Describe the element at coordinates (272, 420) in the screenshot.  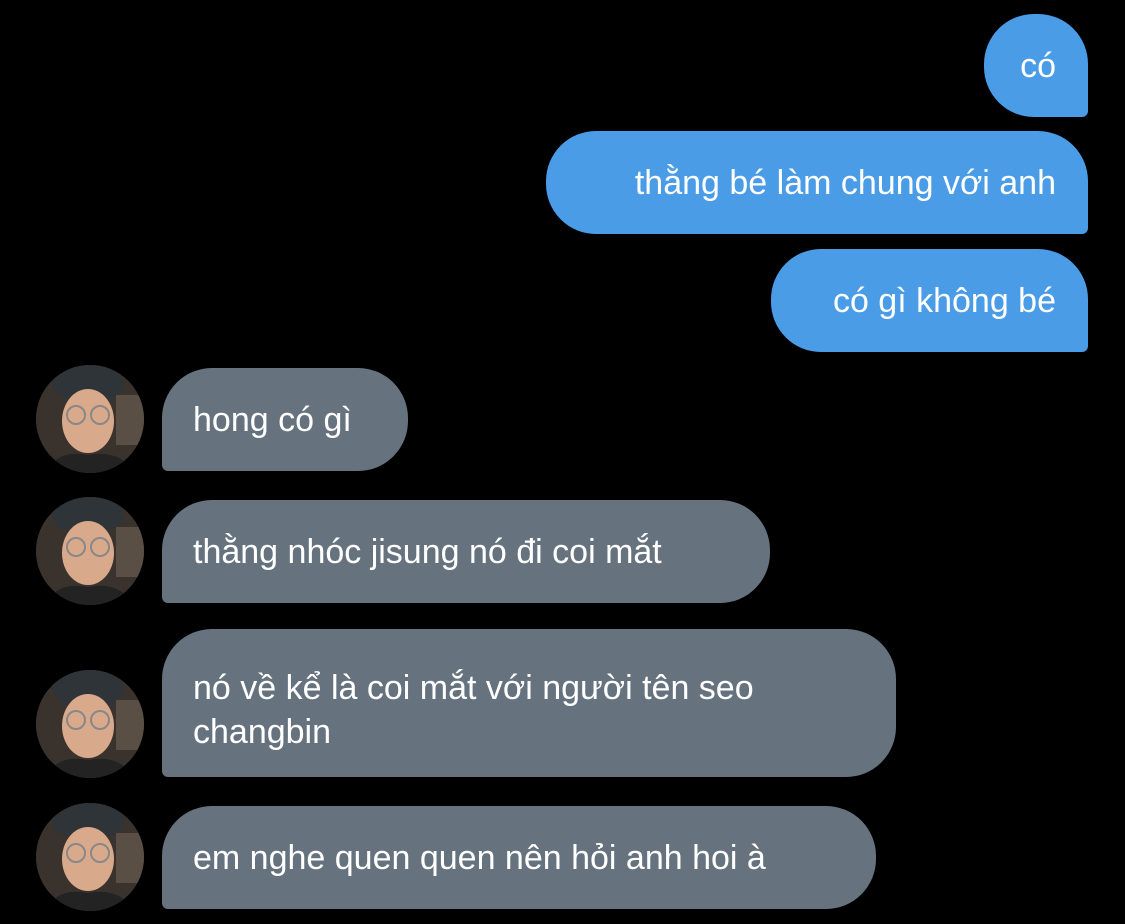
I see `message-text: hong có gì` at that location.